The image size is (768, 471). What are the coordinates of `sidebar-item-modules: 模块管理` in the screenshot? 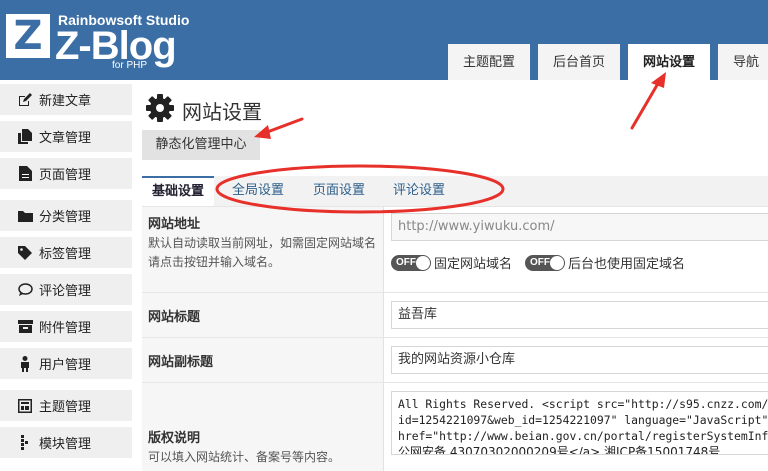 It's located at (66, 442).